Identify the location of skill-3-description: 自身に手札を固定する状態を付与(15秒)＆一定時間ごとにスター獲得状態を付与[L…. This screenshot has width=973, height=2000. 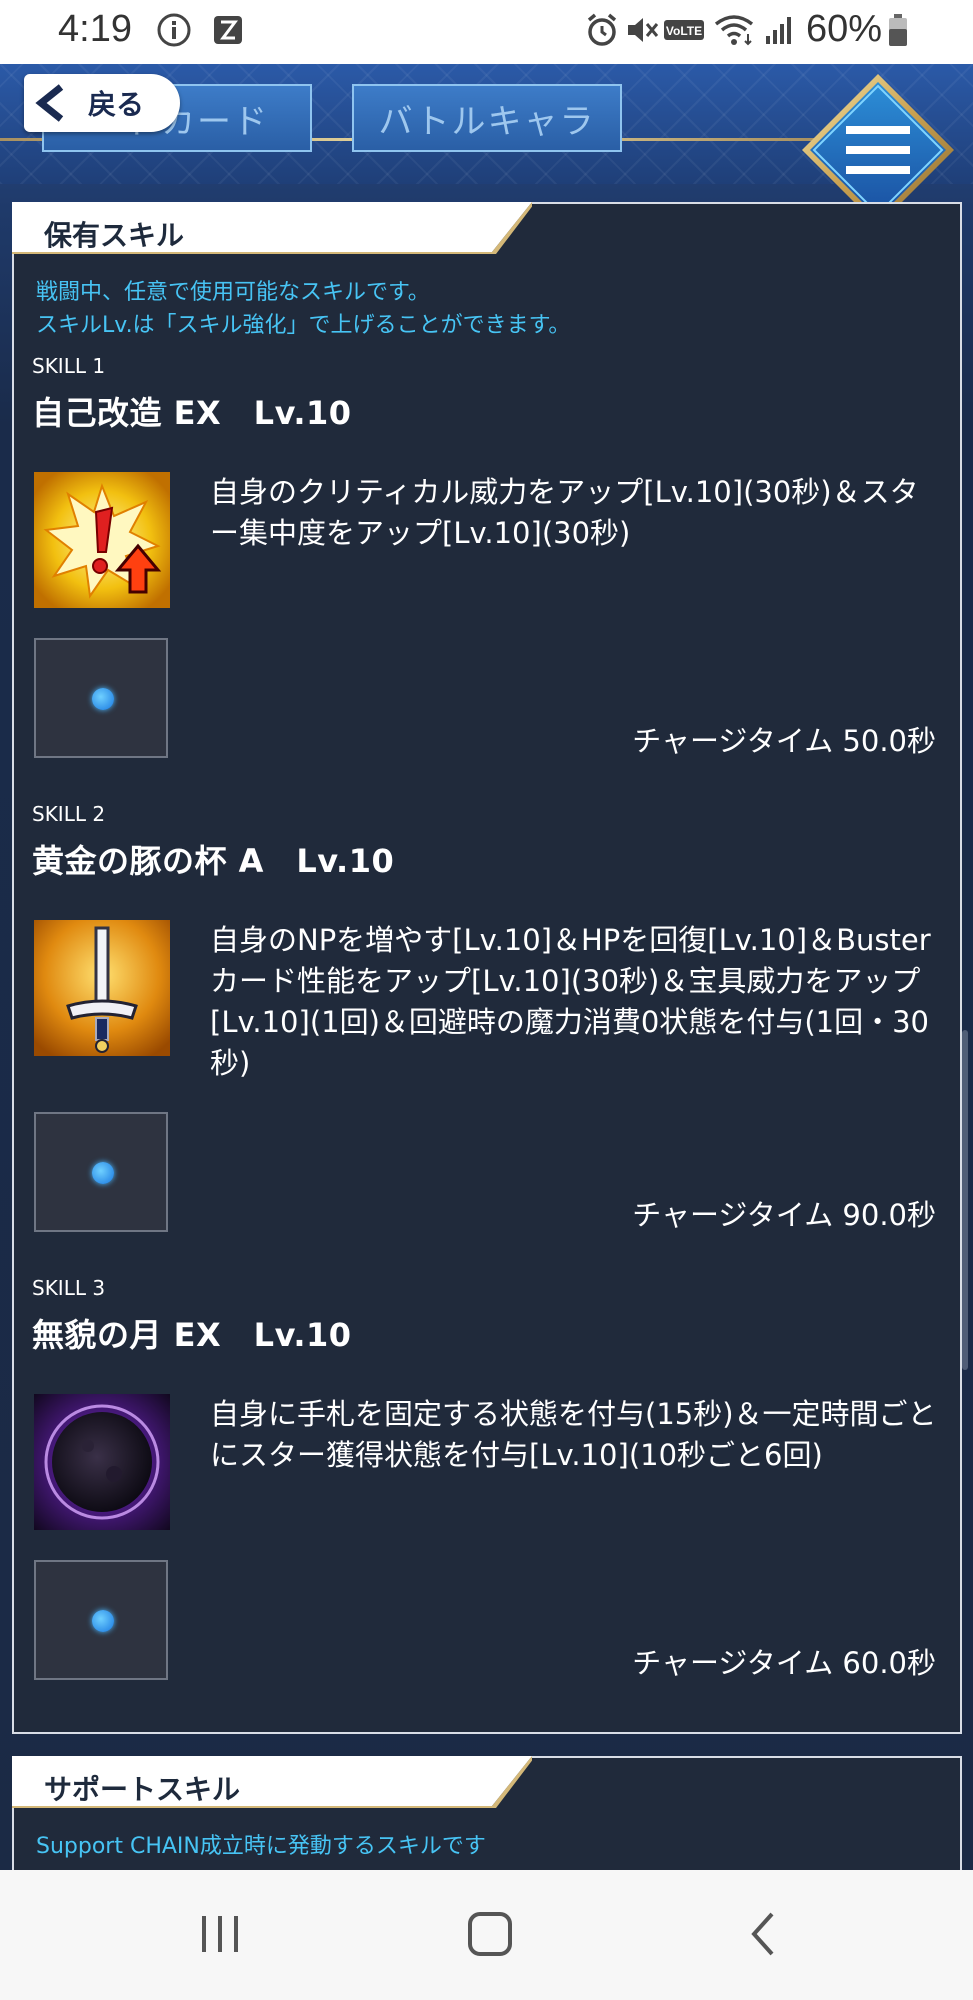
(573, 1434).